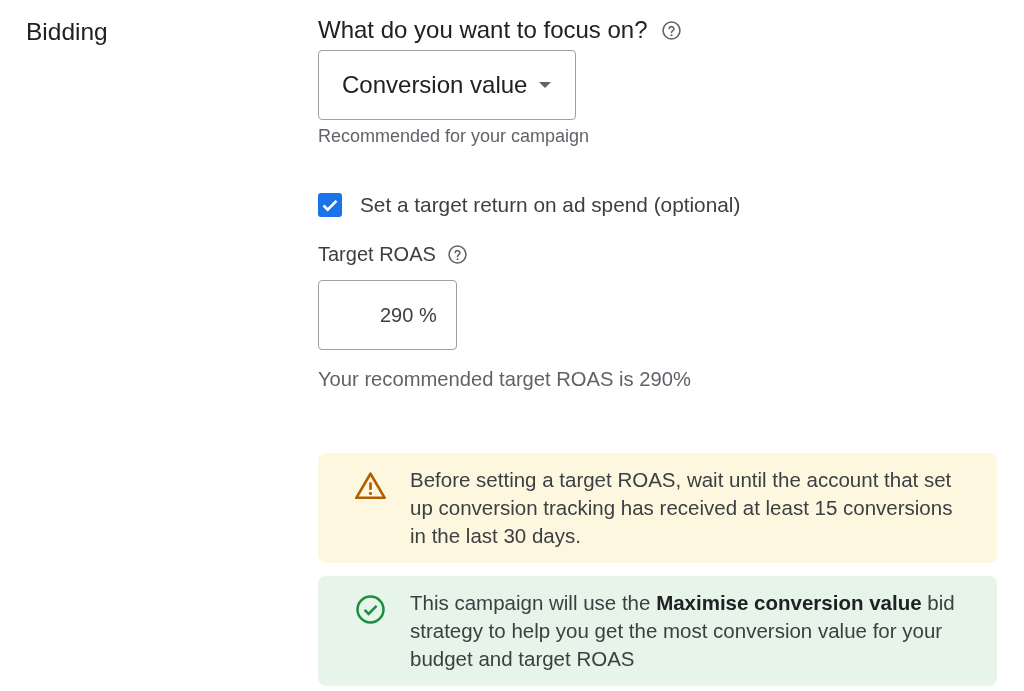  I want to click on check-circle-icon, so click(370, 609).